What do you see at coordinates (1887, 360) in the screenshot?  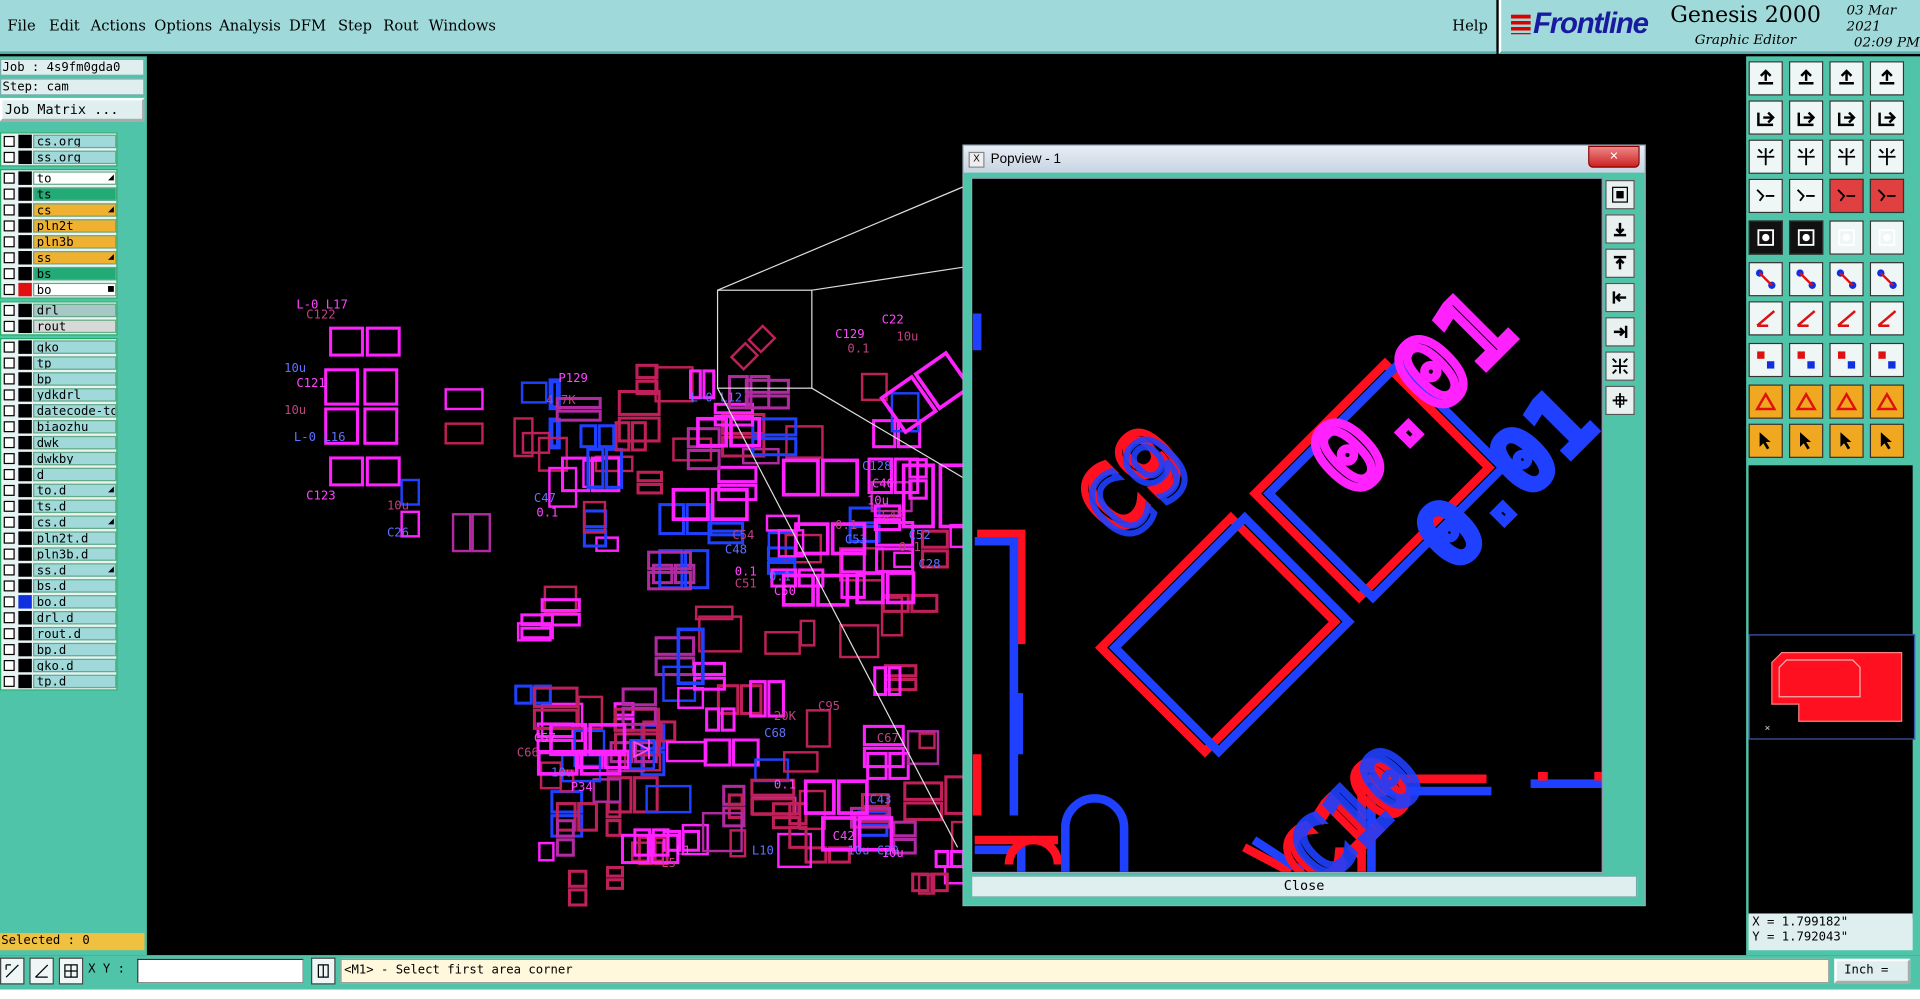 I see `tool-shapes-icon` at bounding box center [1887, 360].